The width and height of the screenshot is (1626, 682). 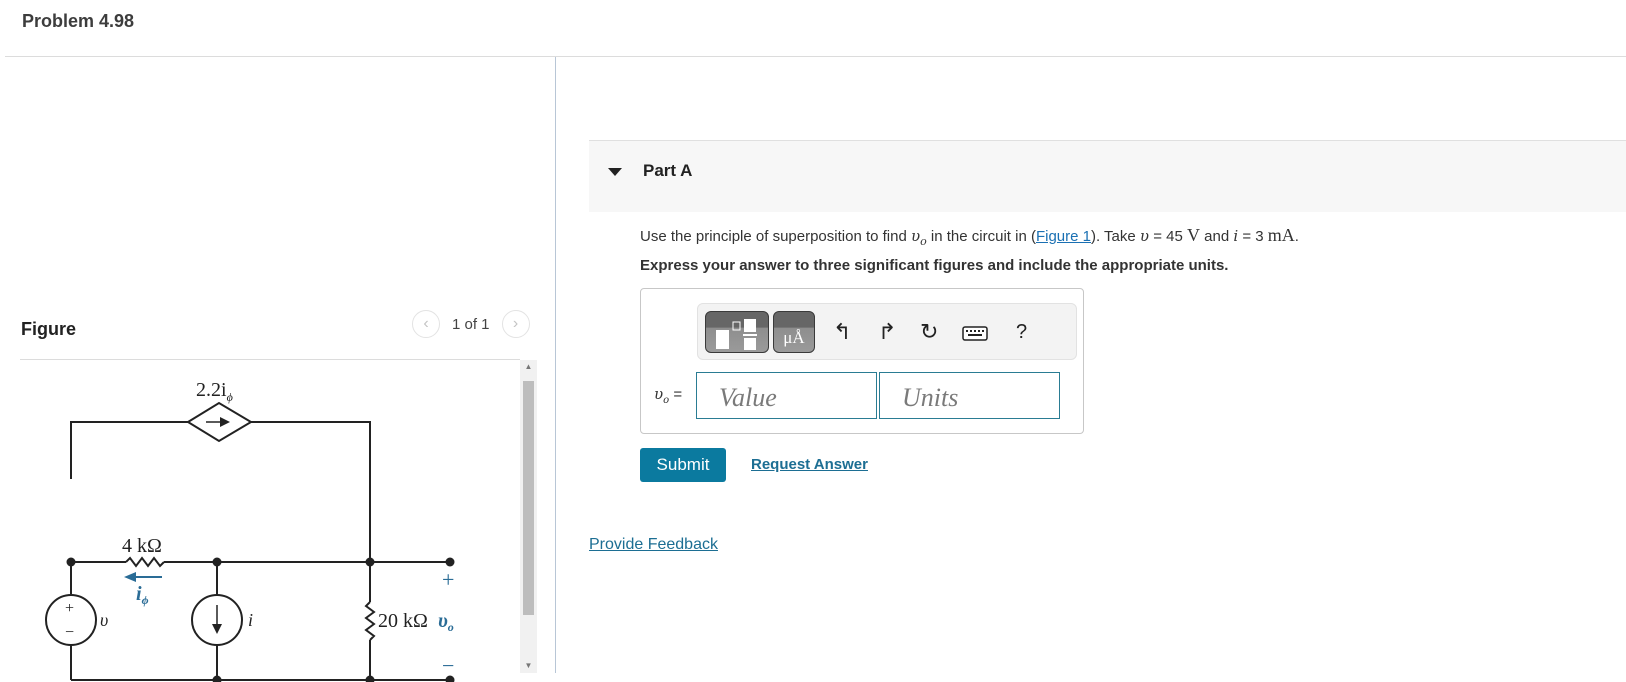 I want to click on vo-label: υo, so click(x=446, y=622).